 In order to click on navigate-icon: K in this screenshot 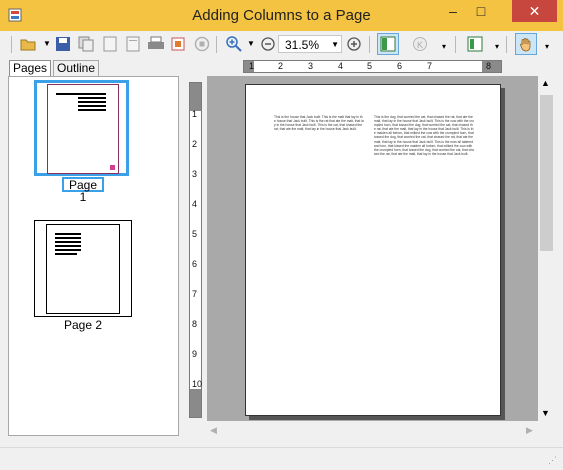, I will do `click(420, 44)`.